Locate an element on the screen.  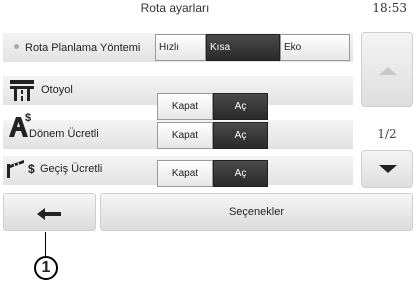
options-label: Seçenekler is located at coordinates (256, 212).